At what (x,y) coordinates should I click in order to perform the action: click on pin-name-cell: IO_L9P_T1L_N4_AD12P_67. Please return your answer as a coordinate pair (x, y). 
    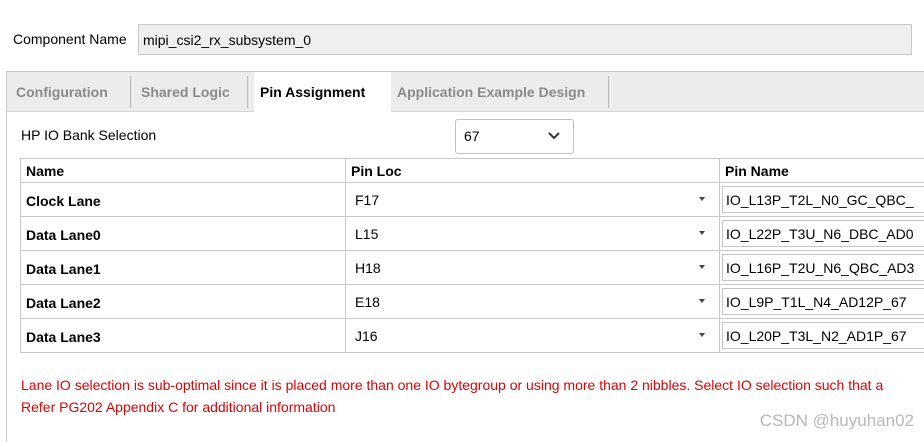
    Looking at the image, I should click on (822, 301).